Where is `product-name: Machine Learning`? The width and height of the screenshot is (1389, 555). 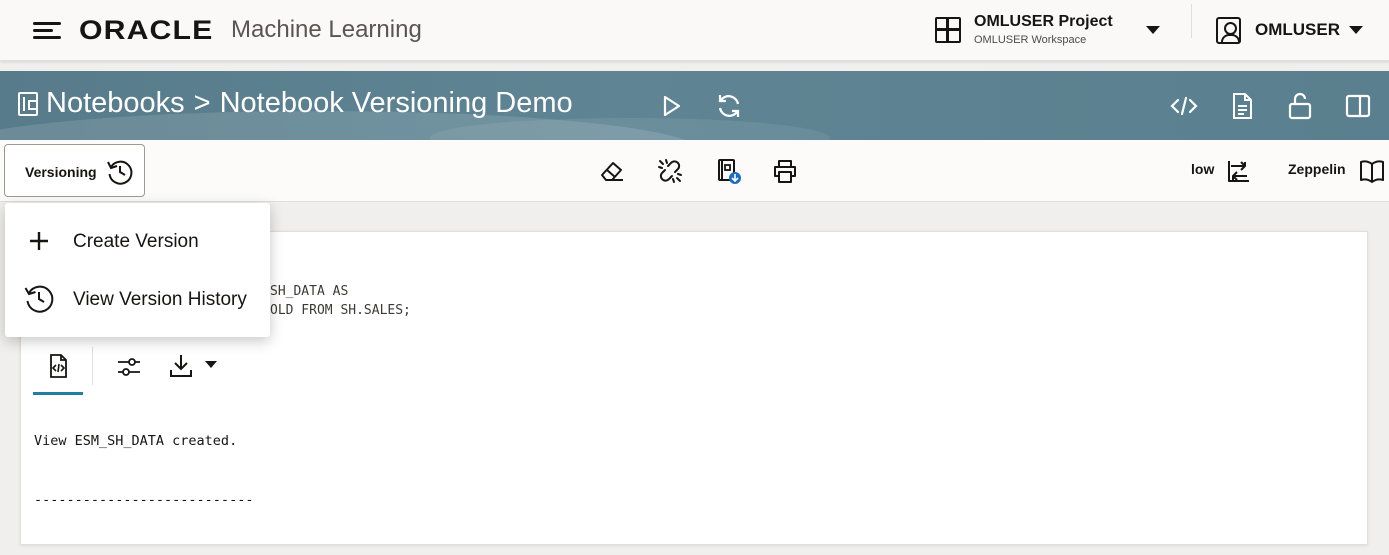
product-name: Machine Learning is located at coordinates (326, 29).